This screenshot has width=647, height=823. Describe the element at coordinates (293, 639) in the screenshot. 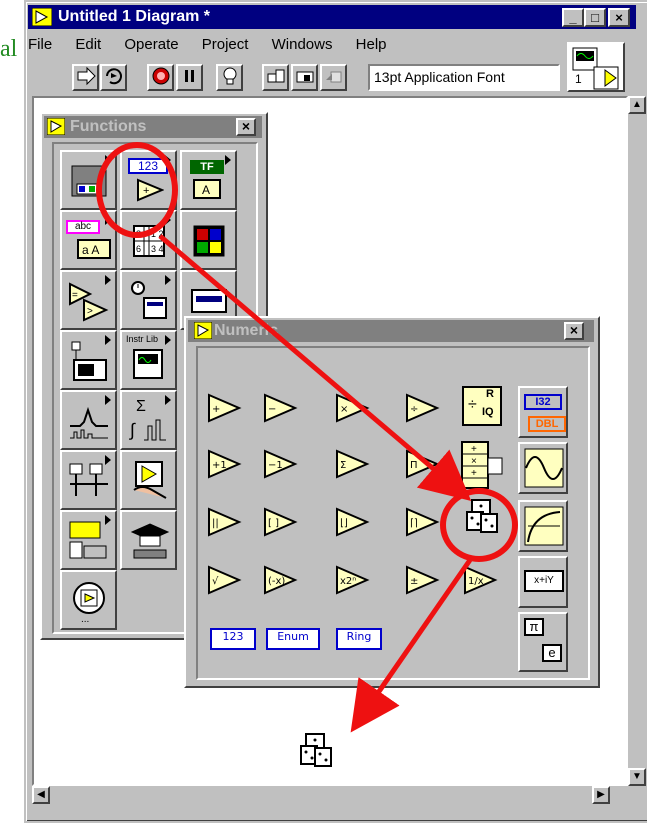

I see `enum-constant: Enum` at that location.